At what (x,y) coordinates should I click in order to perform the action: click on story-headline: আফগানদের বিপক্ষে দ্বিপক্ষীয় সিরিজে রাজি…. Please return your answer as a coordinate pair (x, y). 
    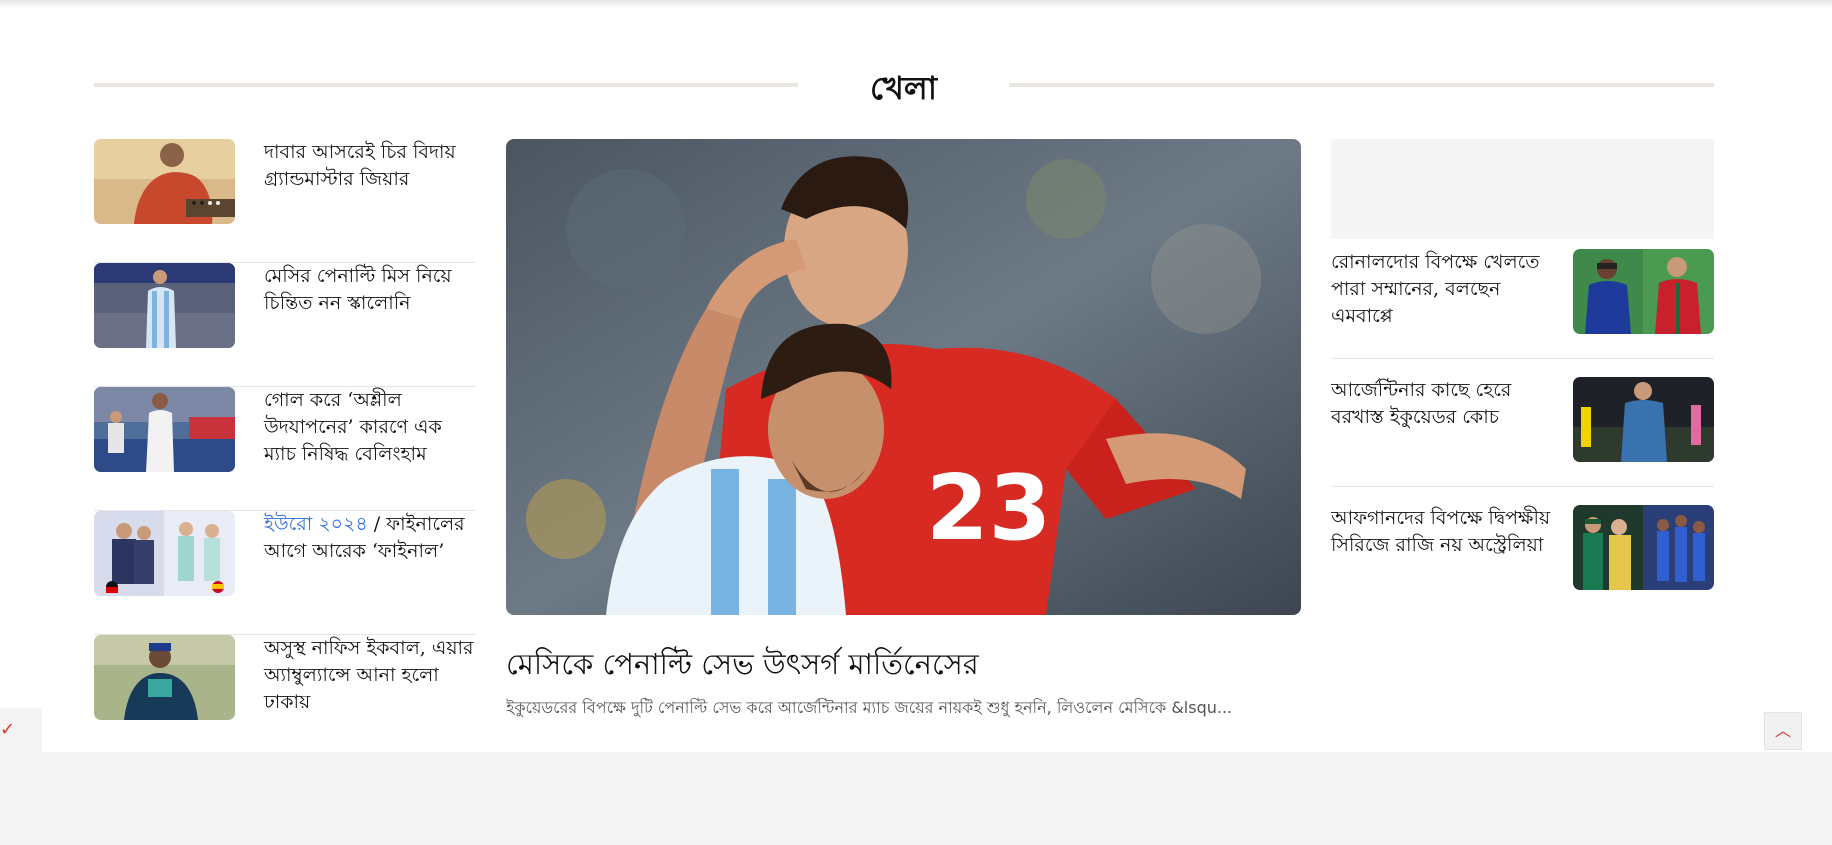
    Looking at the image, I should click on (1442, 532).